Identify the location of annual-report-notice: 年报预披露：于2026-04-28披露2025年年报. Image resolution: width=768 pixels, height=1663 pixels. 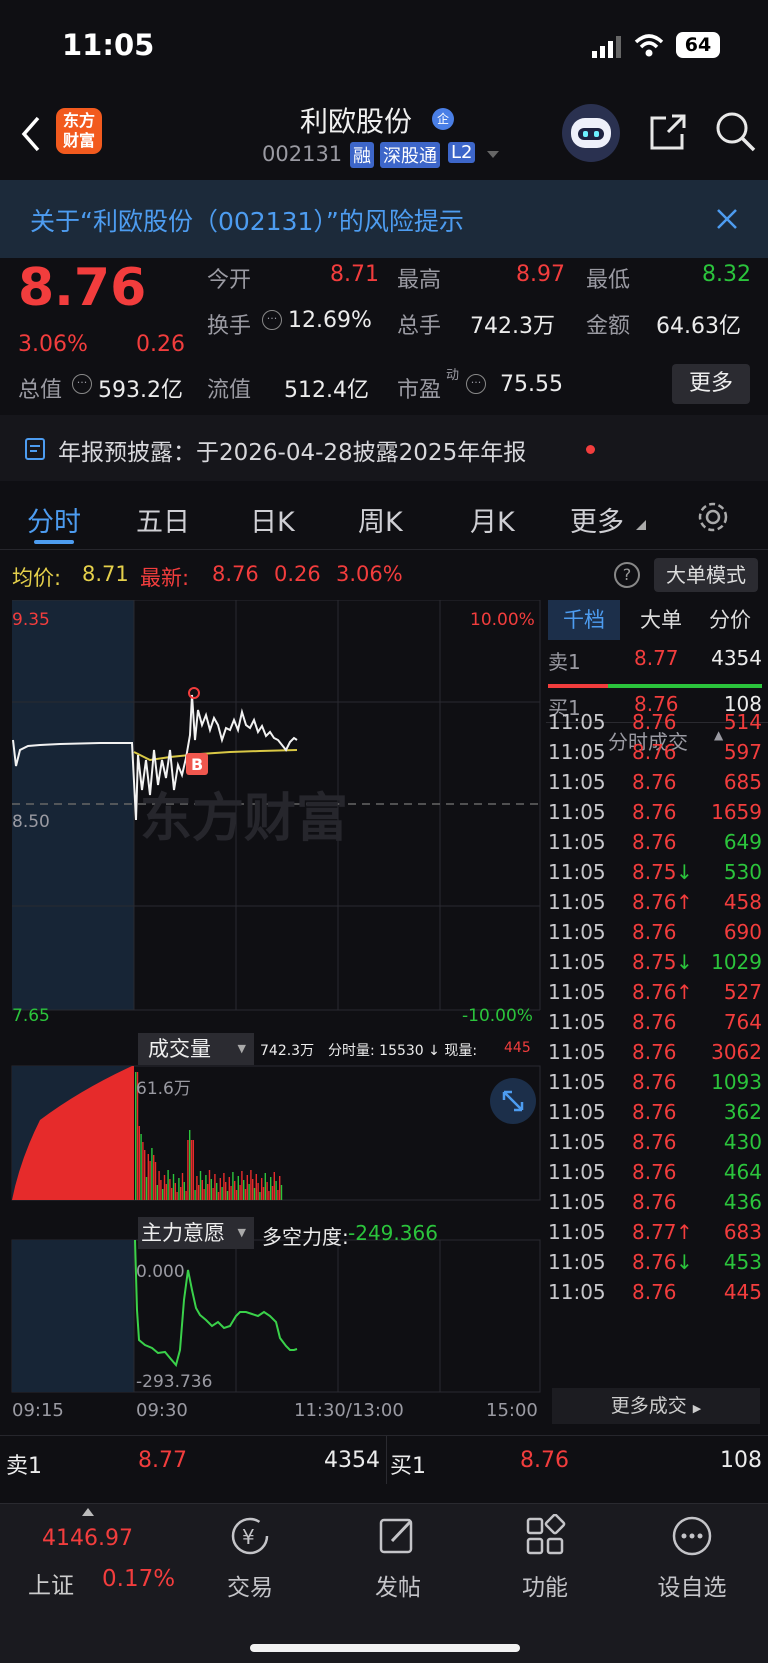
(384, 448).